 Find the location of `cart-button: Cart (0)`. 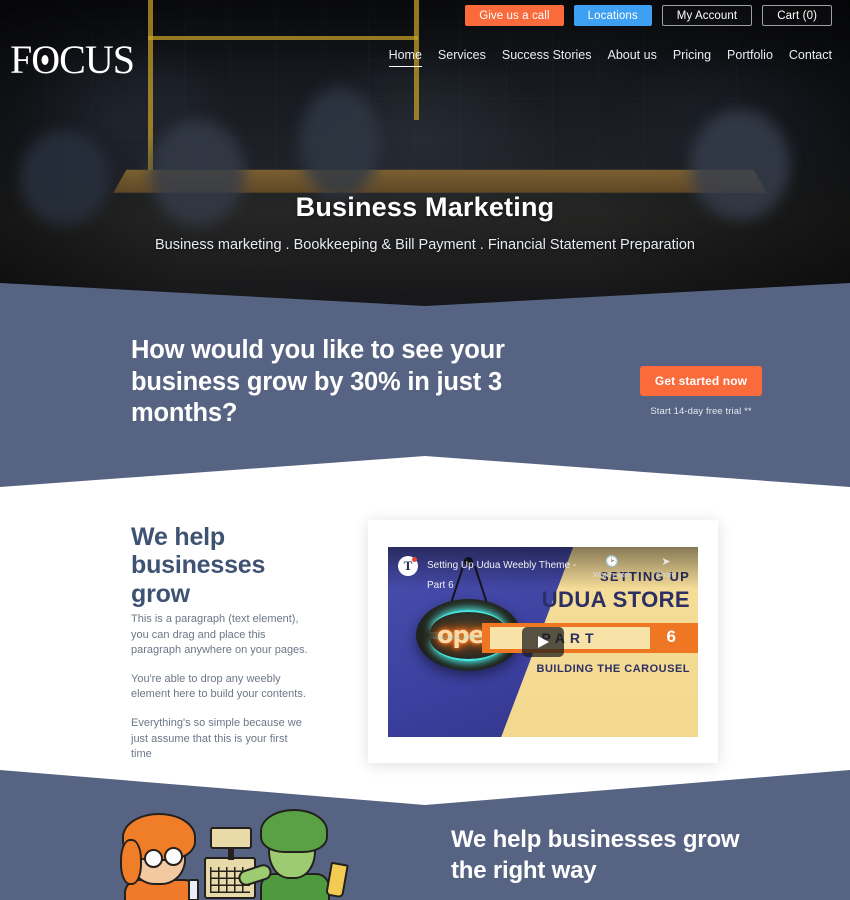

cart-button: Cart (0) is located at coordinates (797, 15).